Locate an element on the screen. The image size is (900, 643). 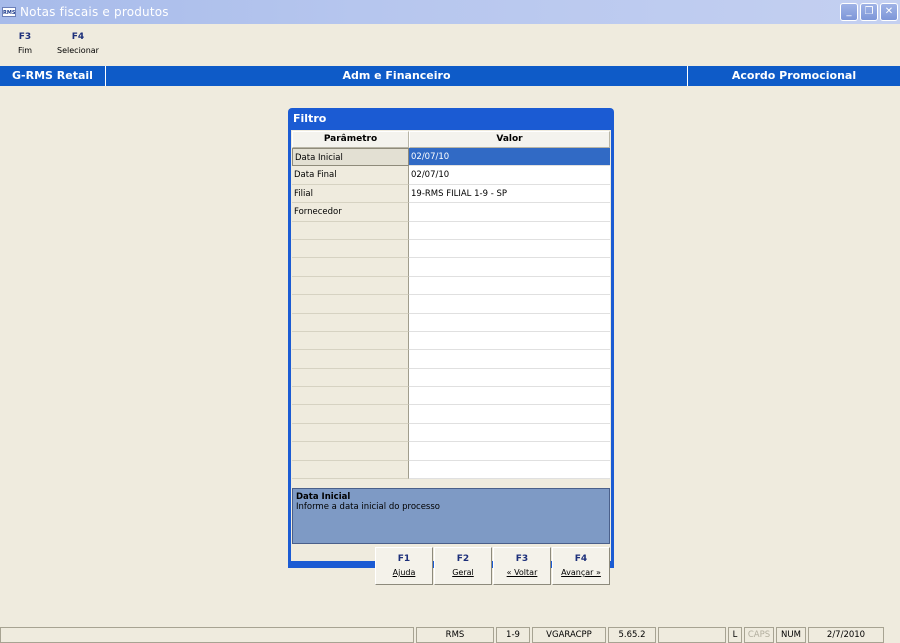
param-cell: Data Final is located at coordinates (350, 175).